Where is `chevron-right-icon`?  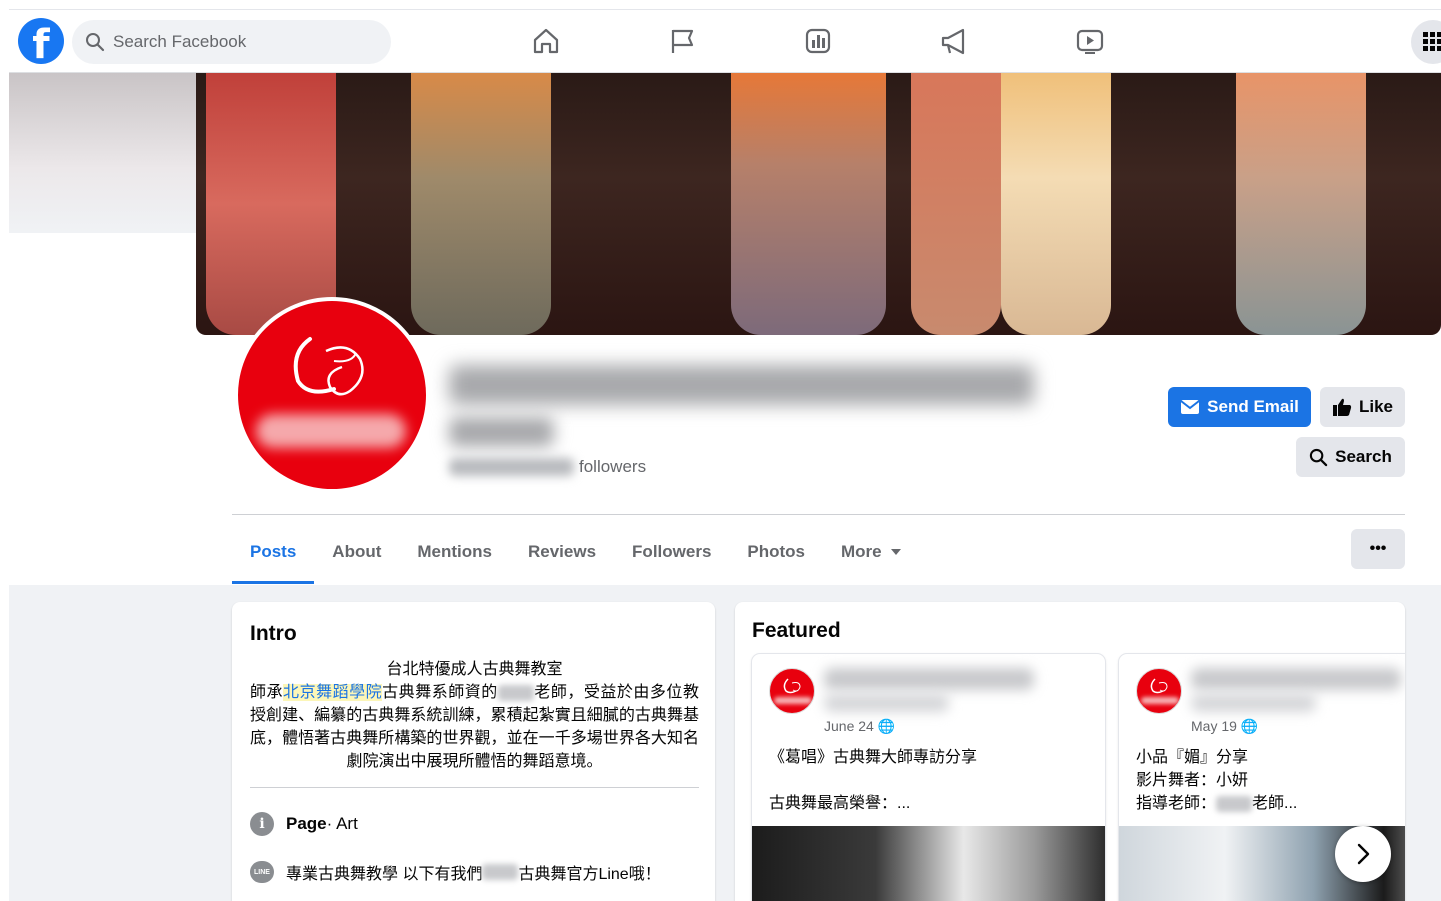 chevron-right-icon is located at coordinates (1363, 854).